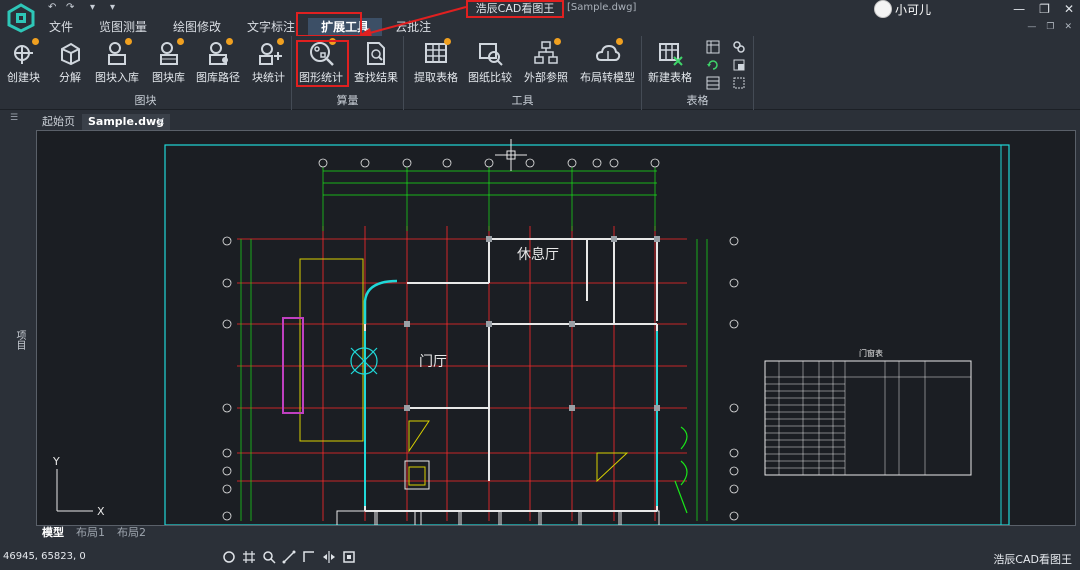 The height and width of the screenshot is (570, 1080). What do you see at coordinates (871, 353) in the screenshot?
I see `schedule-title: 门窗表` at bounding box center [871, 353].